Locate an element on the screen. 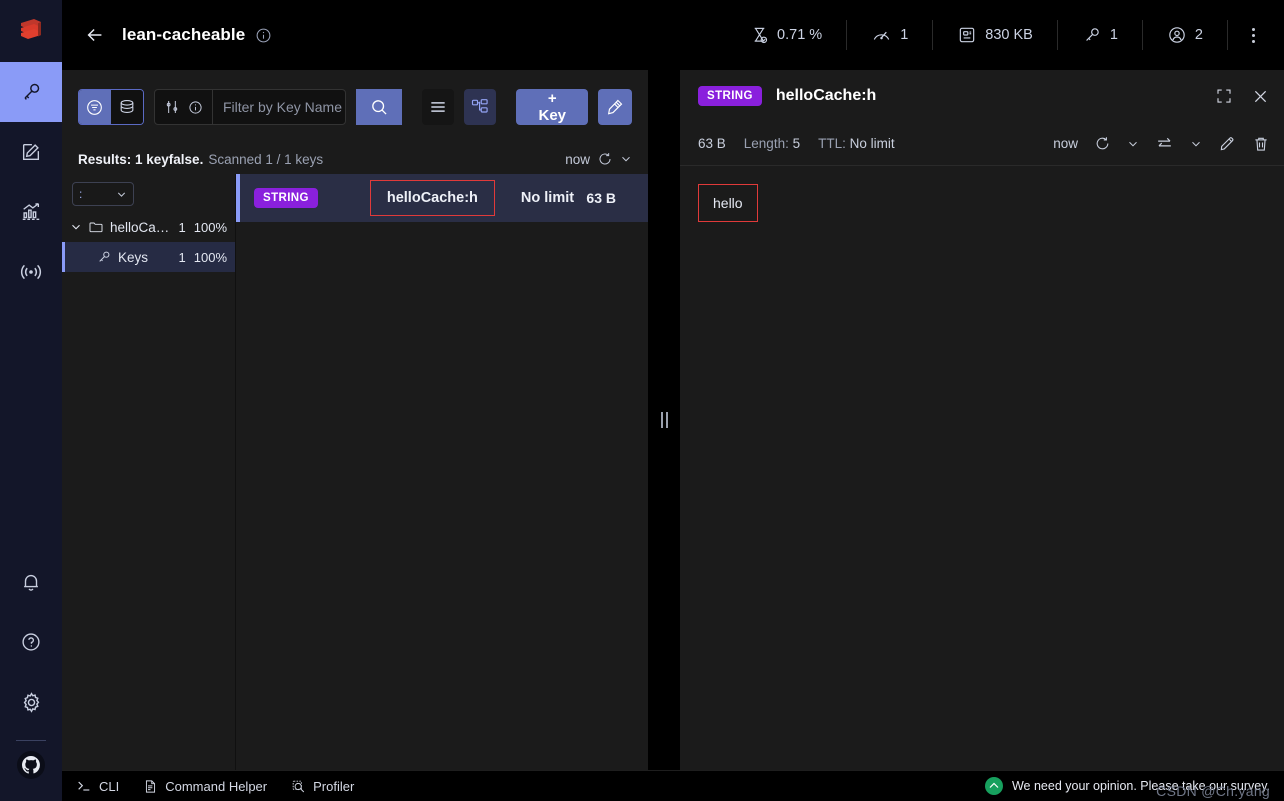  keys-refresh-control: now is located at coordinates (598, 159).